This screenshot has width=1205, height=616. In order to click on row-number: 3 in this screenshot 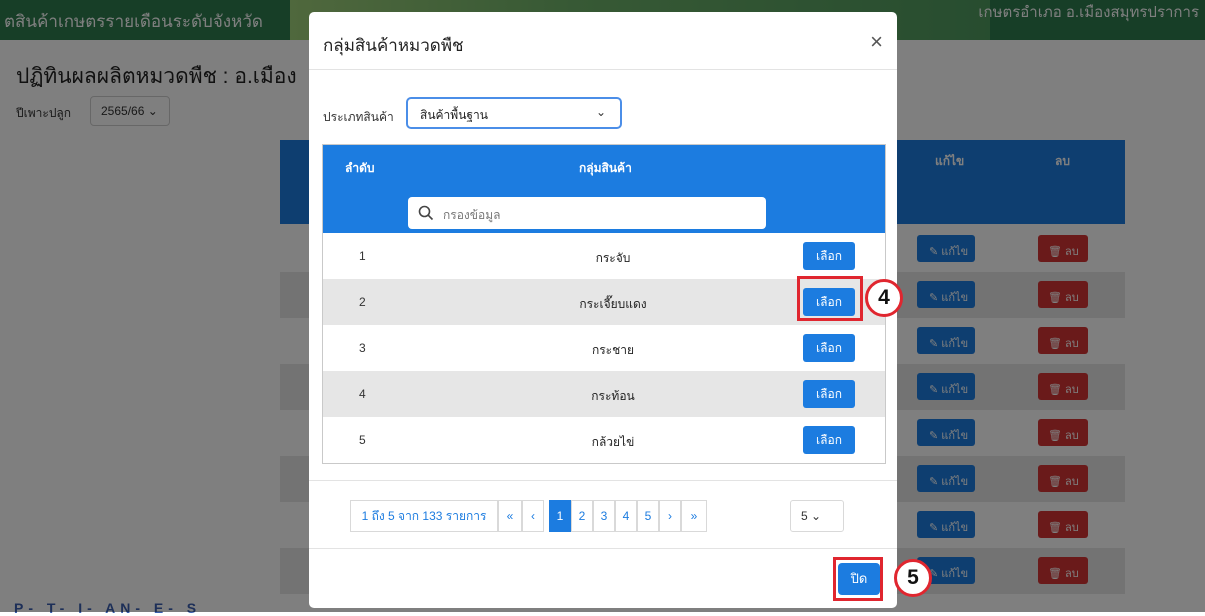, I will do `click(362, 348)`.